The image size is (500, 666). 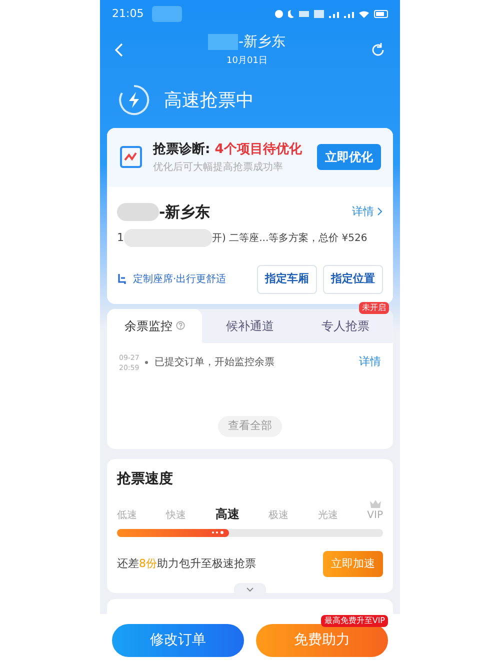 I want to click on moon-icon, so click(x=291, y=14).